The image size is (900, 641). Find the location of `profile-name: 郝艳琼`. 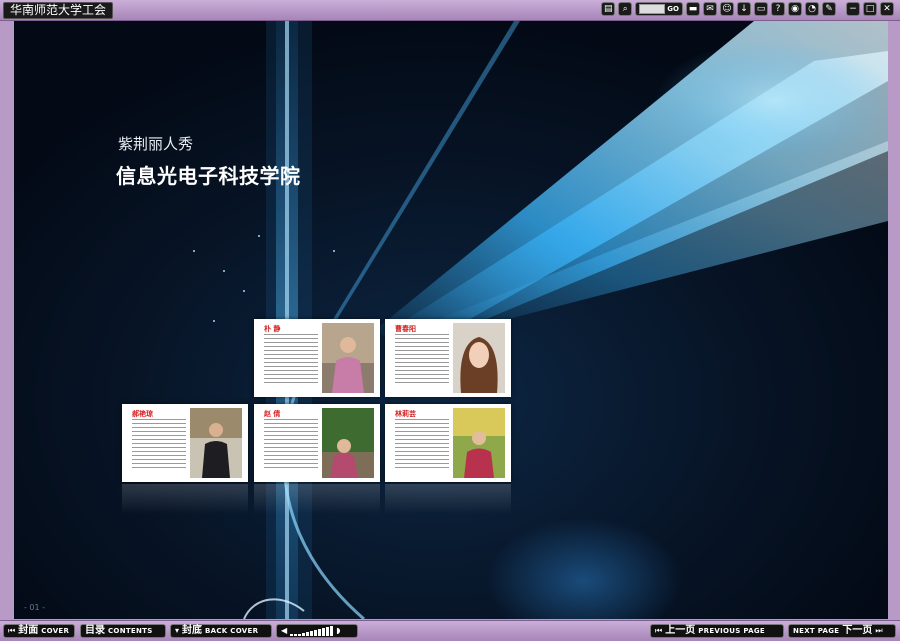

profile-name: 郝艳琼 is located at coordinates (142, 414).